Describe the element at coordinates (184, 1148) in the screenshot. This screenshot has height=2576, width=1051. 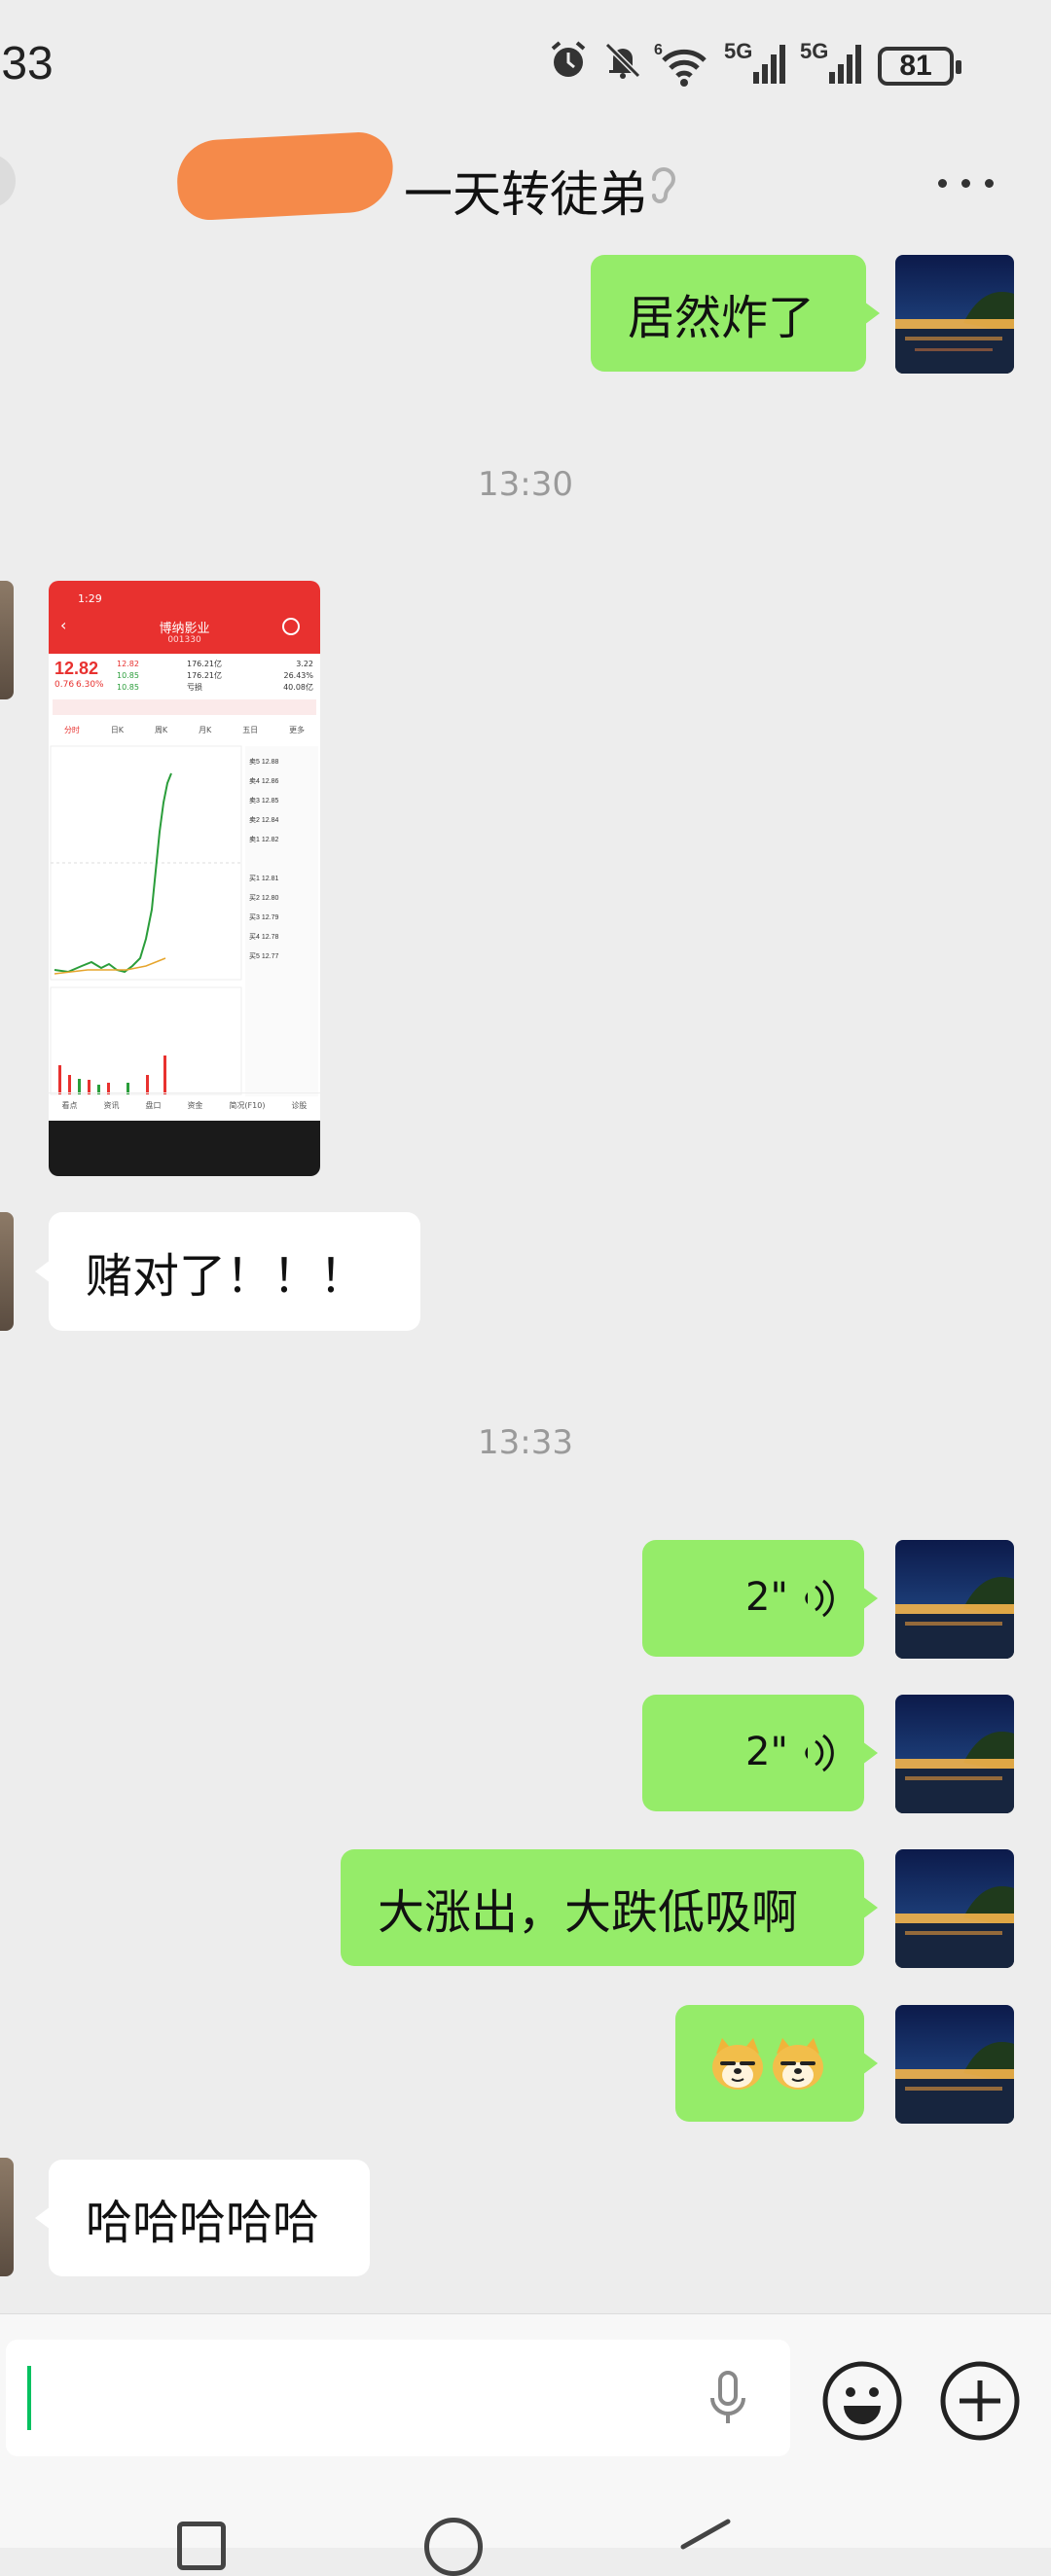
I see `stock-app-toolbar` at that location.